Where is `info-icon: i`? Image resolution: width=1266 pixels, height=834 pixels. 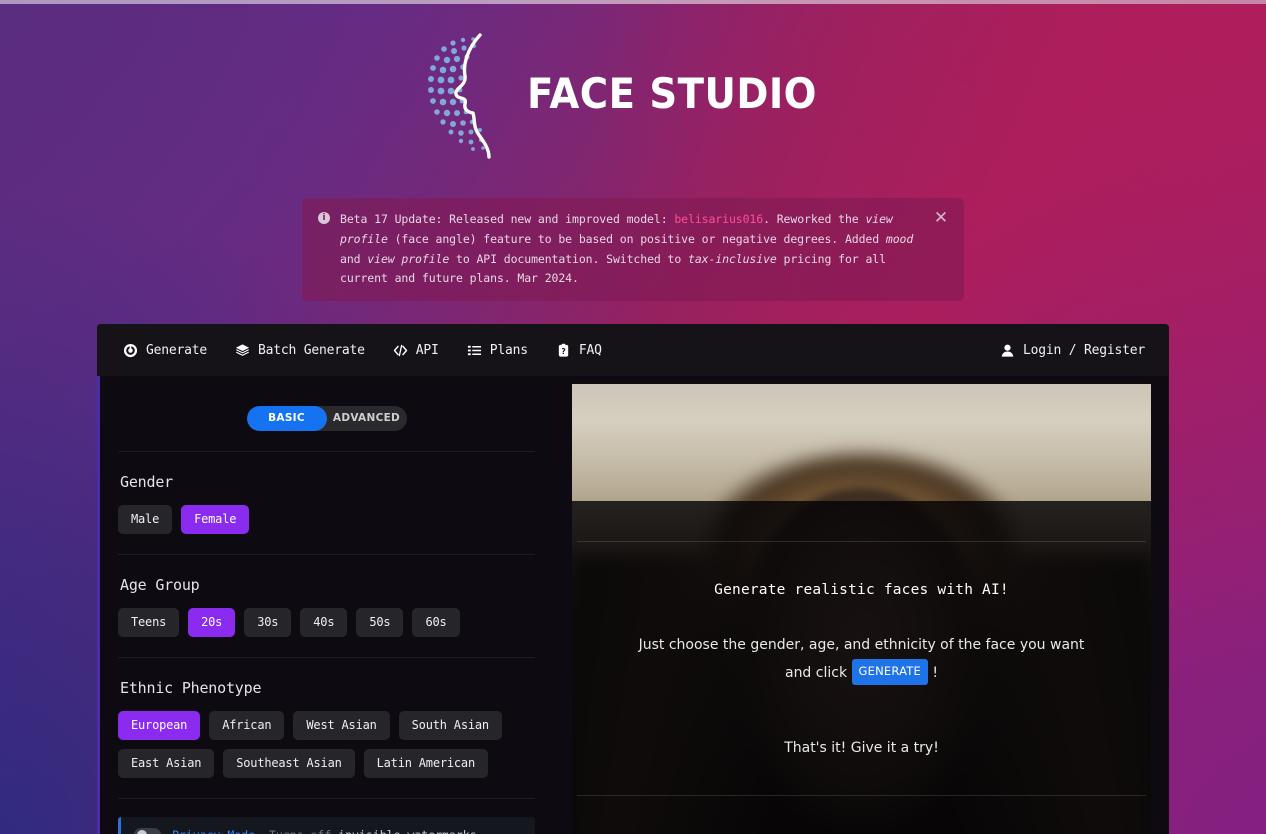 info-icon: i is located at coordinates (324, 218).